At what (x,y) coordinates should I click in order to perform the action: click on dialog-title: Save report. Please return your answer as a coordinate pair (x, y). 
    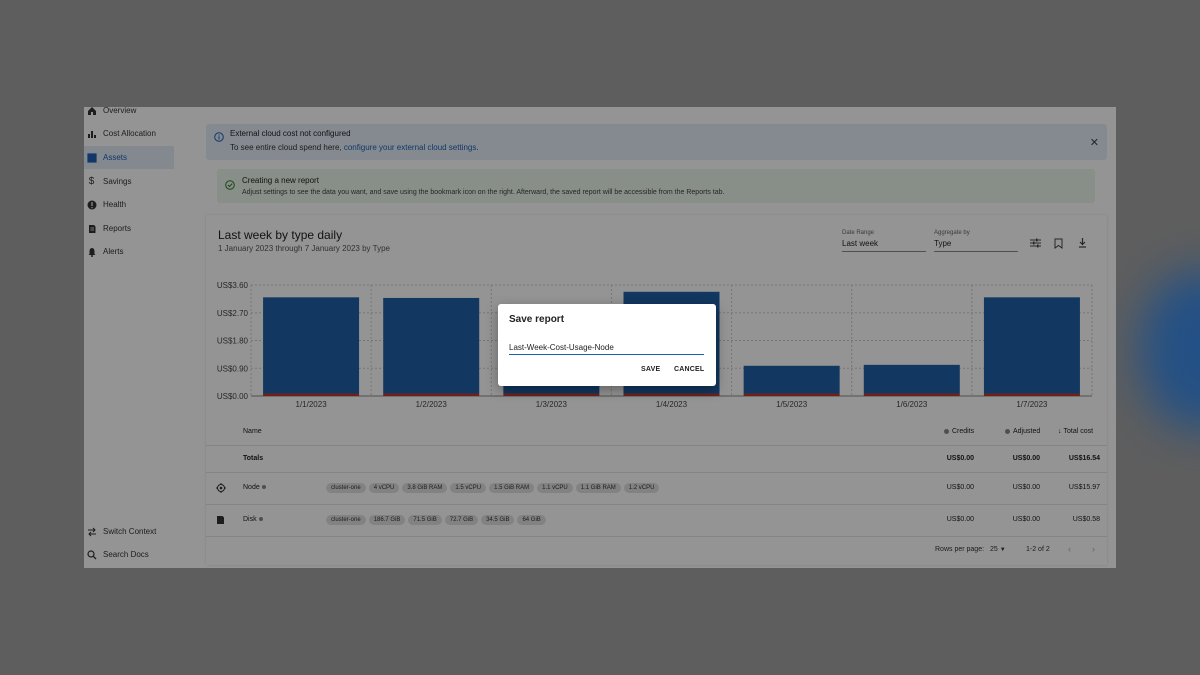
    Looking at the image, I should click on (537, 319).